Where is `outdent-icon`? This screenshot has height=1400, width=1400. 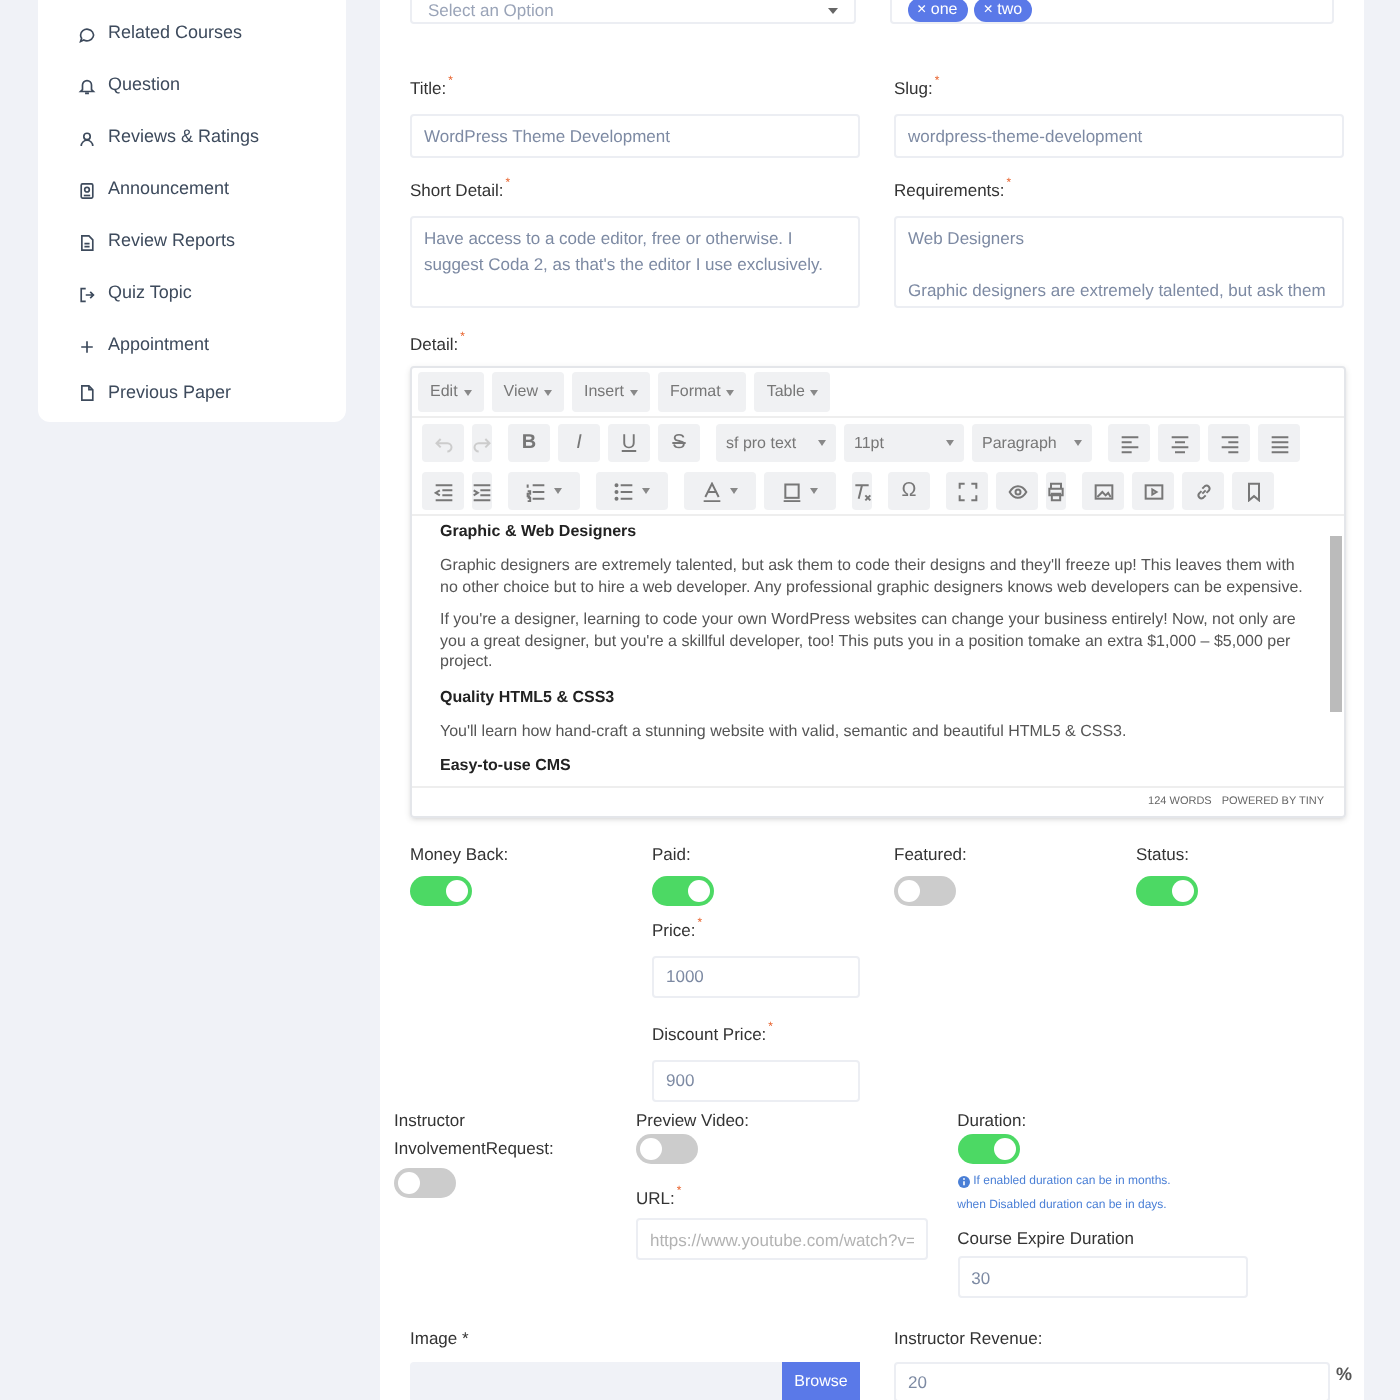
outdent-icon is located at coordinates (443, 491).